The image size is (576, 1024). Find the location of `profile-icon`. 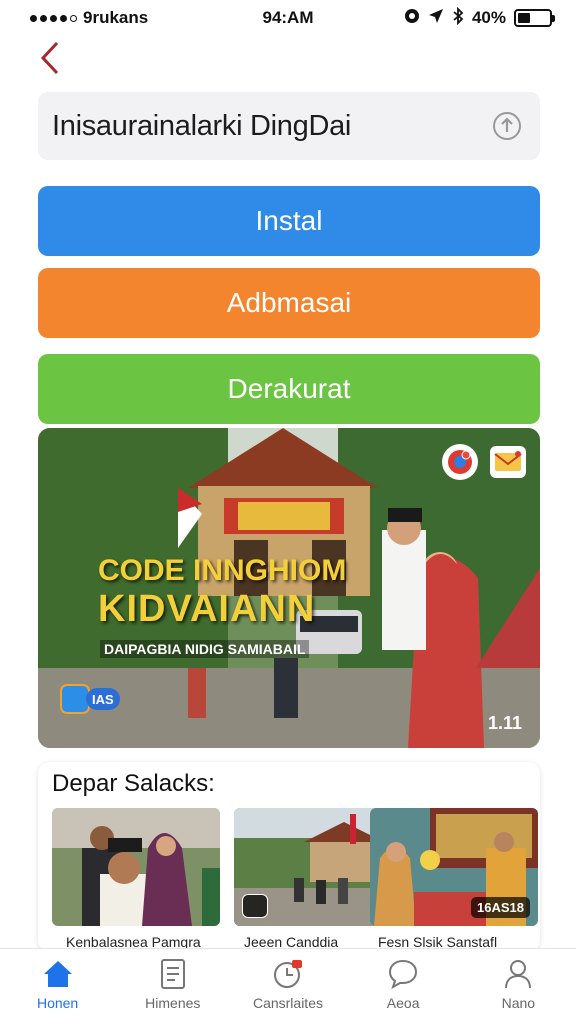

profile-icon is located at coordinates (518, 974).